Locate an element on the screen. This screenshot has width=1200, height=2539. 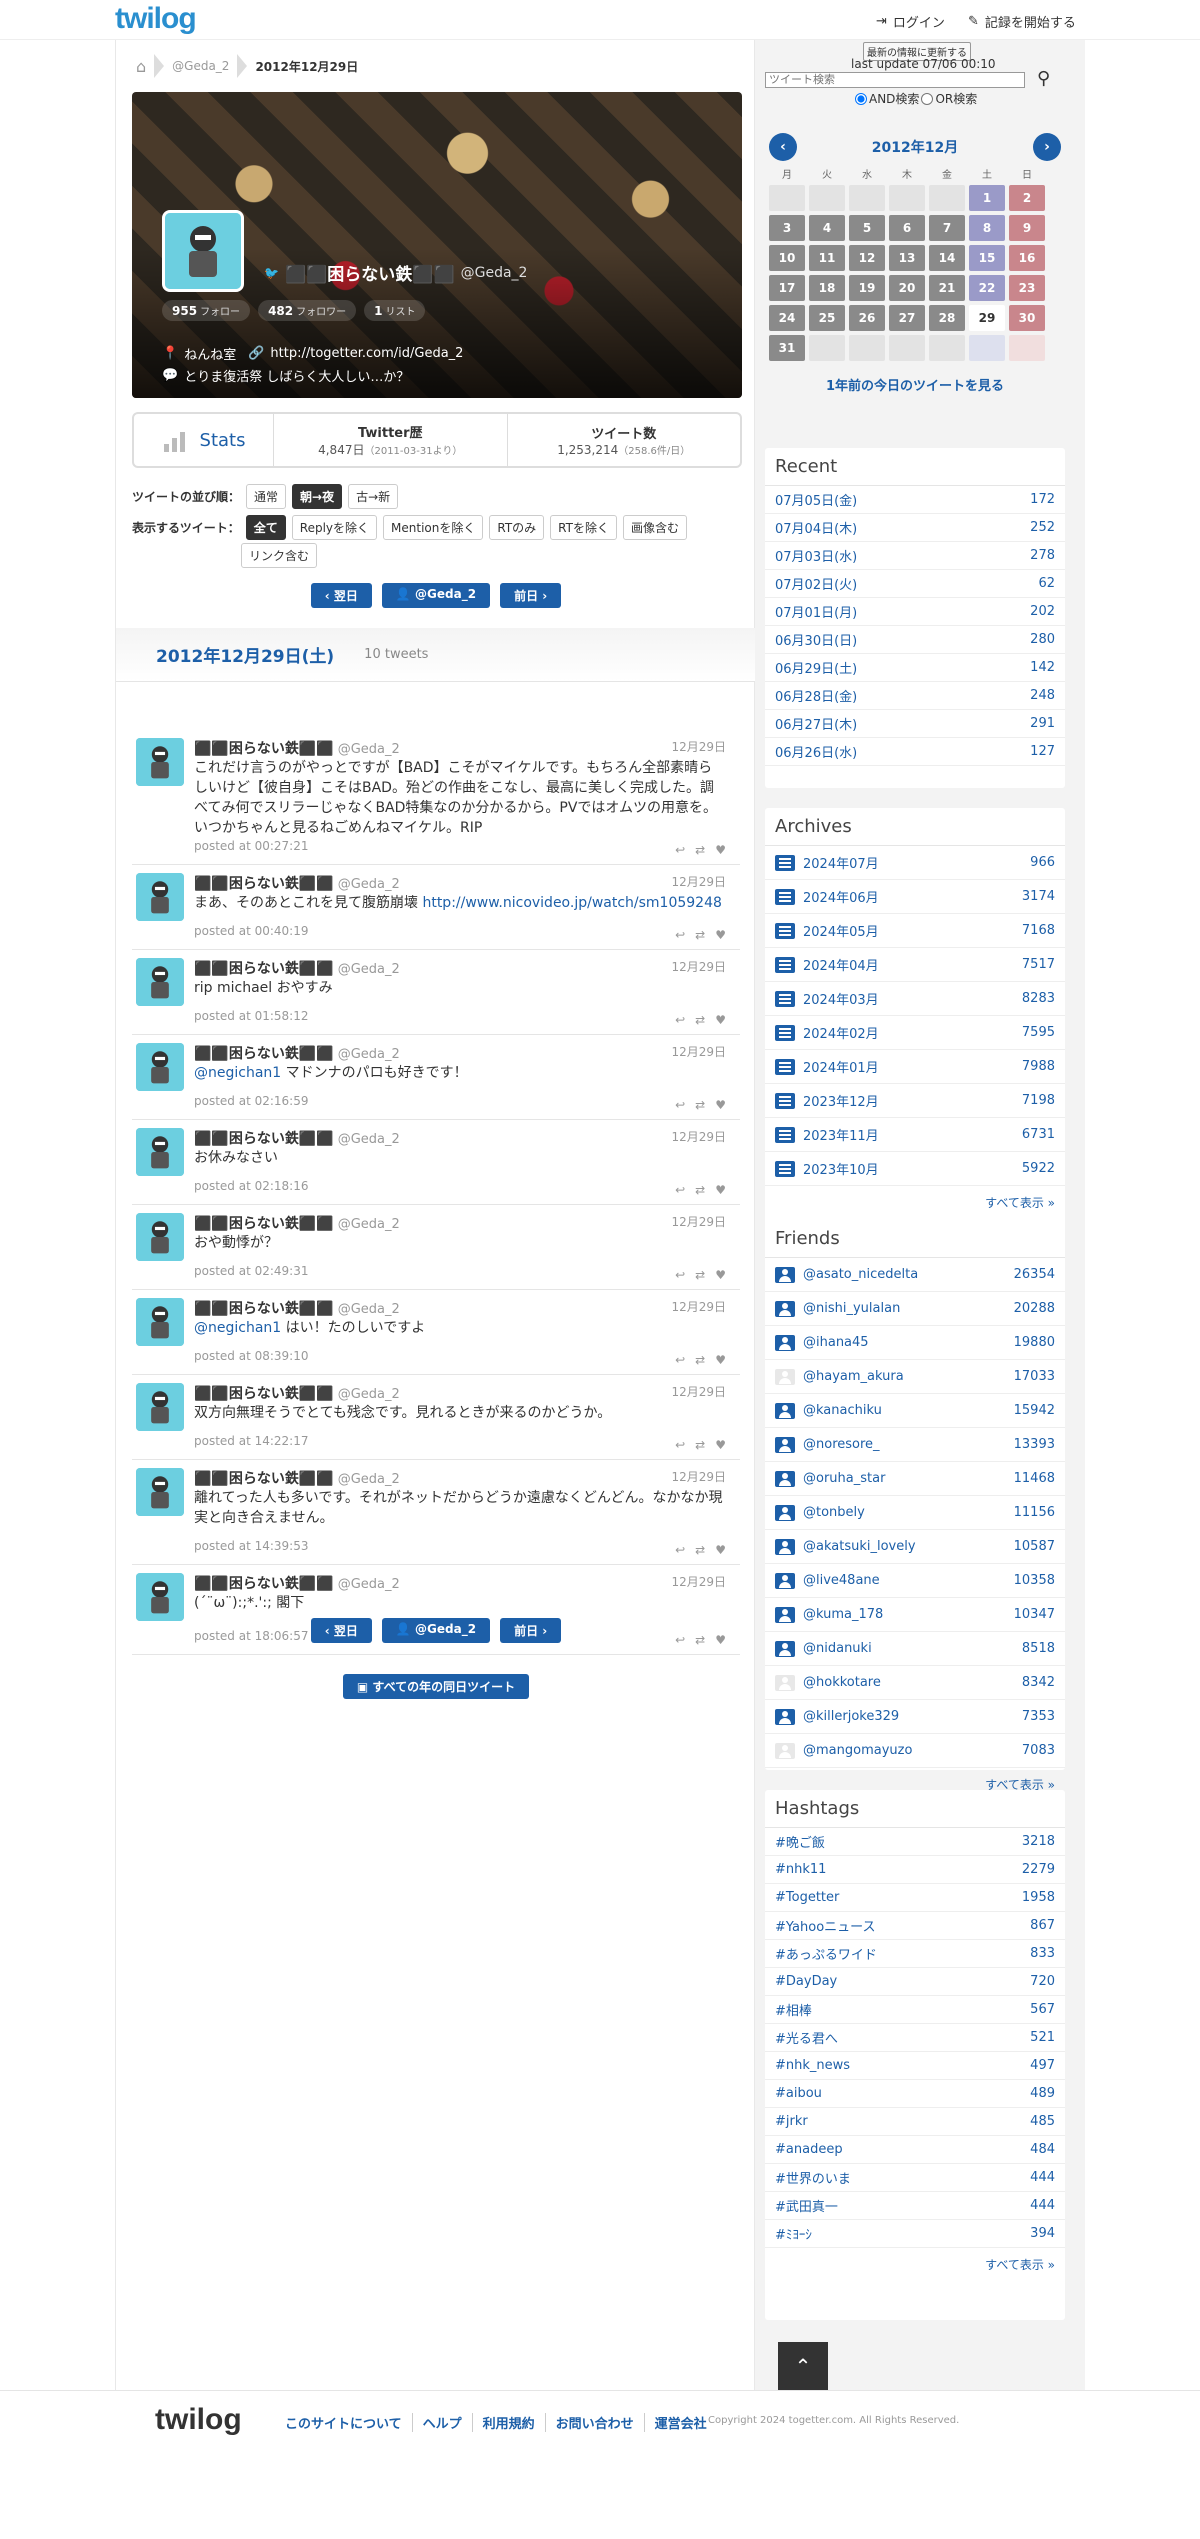
hashtags-item: #あっぷるワイド 833 is located at coordinates (915, 1954).